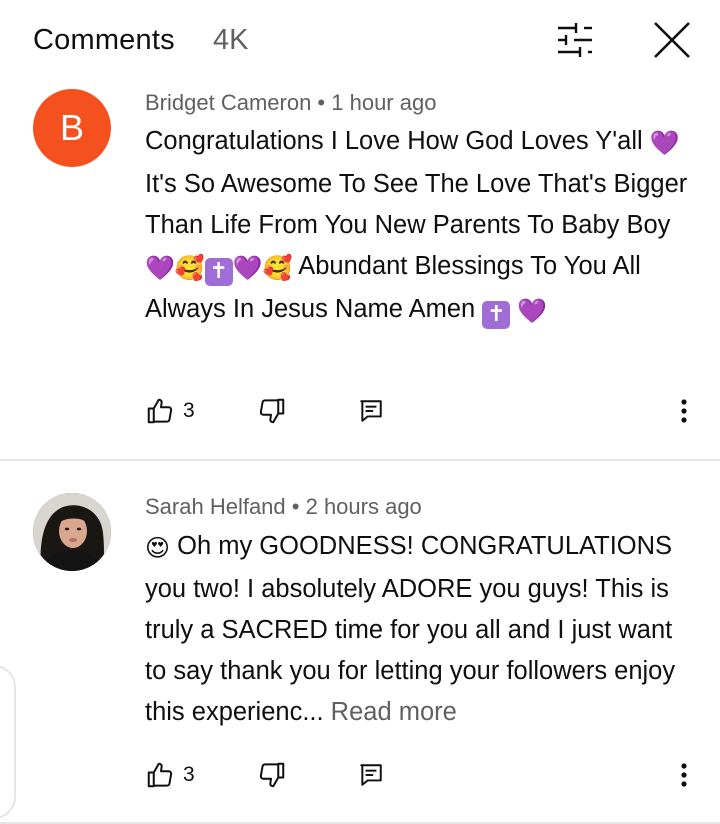  I want to click on comment-time: 2 hours ago, so click(363, 506).